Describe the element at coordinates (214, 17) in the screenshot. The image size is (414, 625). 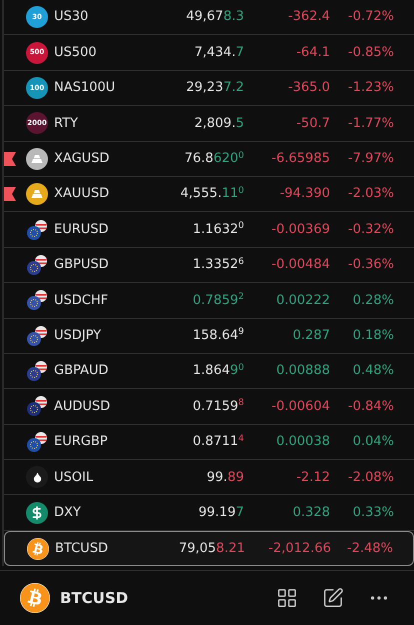
I see `price: 49,678.3` at that location.